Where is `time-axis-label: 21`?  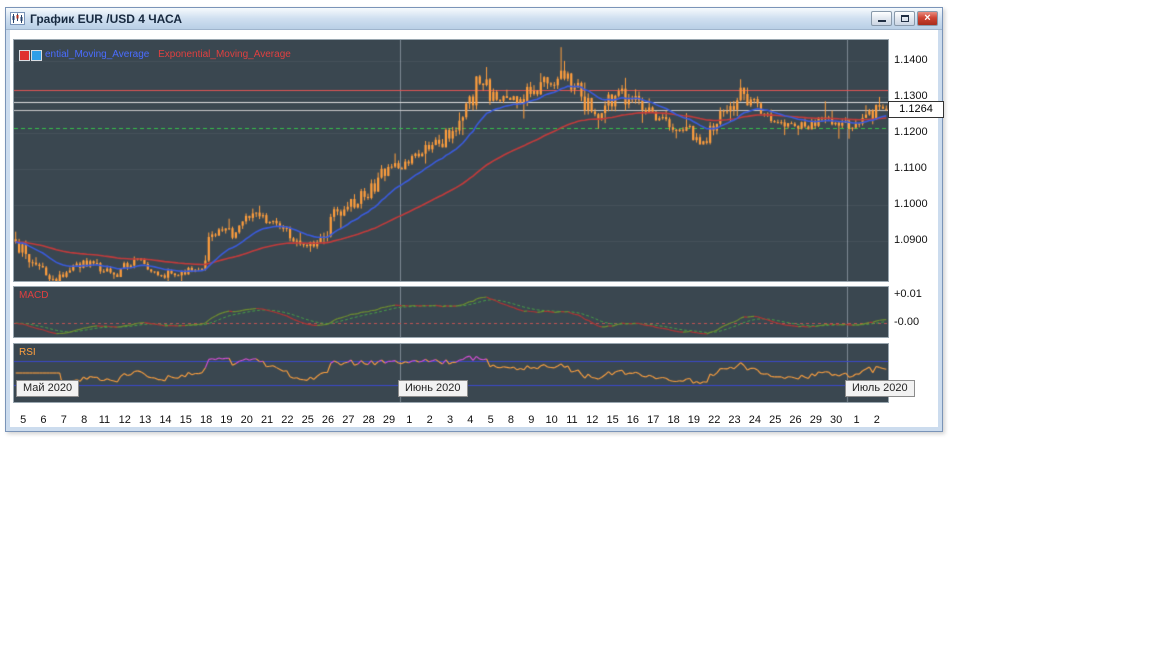 time-axis-label: 21 is located at coordinates (267, 420).